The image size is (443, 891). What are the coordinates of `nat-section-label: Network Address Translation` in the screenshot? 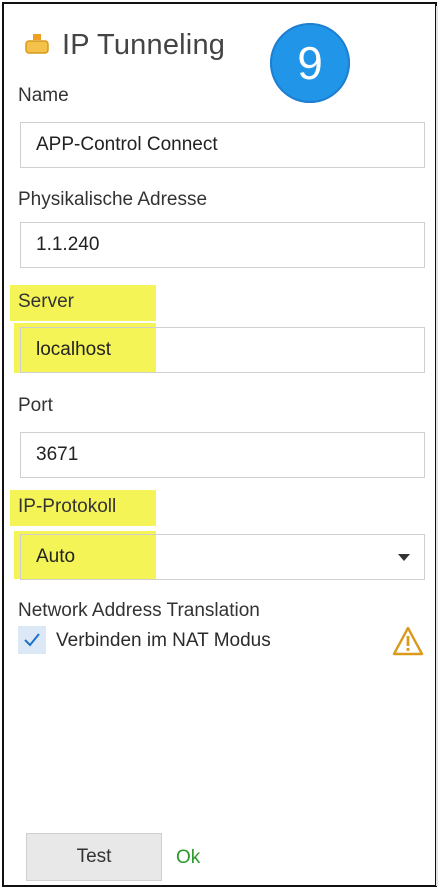 It's located at (139, 610).